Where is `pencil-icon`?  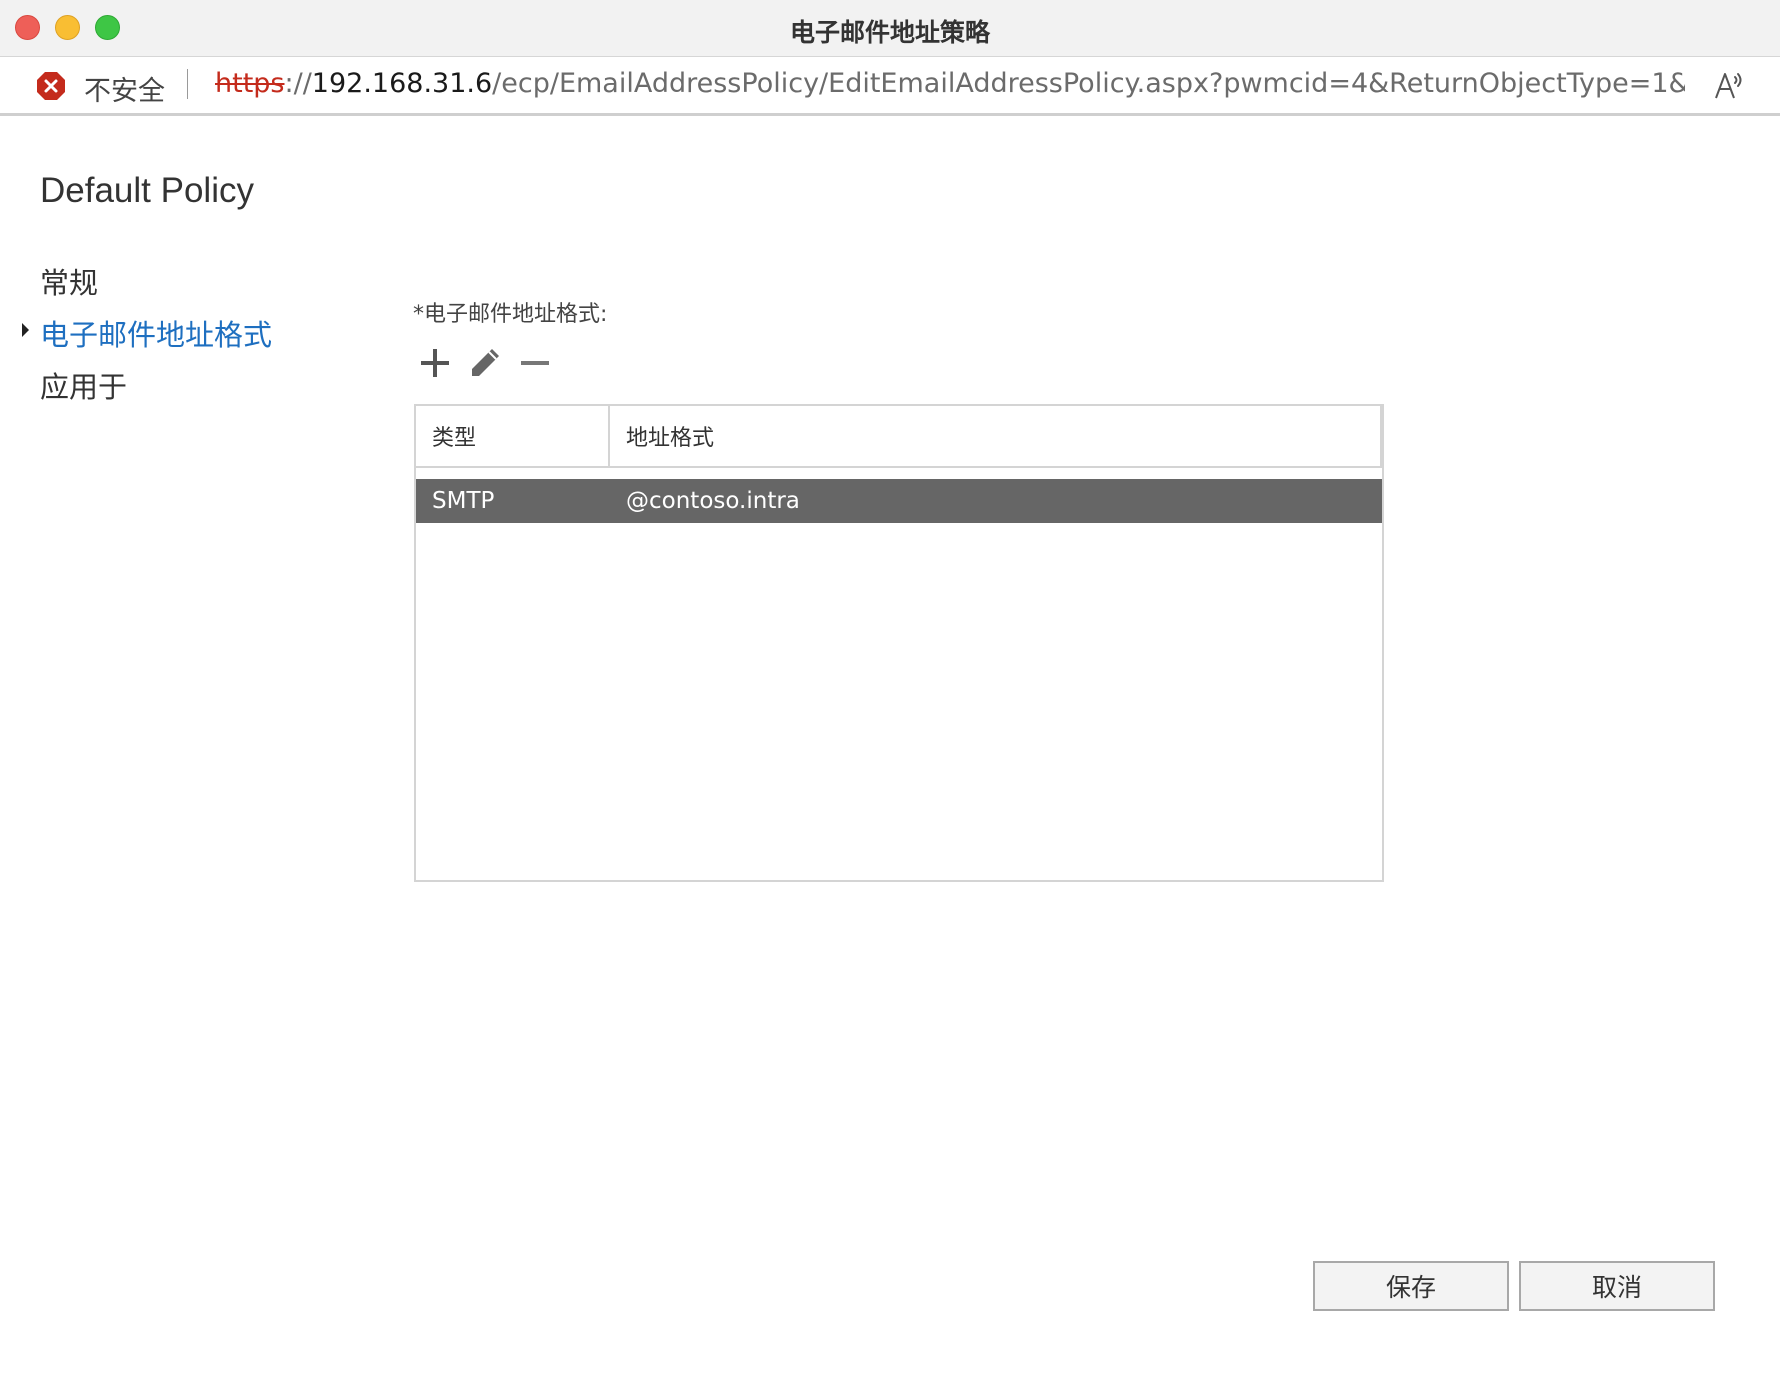 pencil-icon is located at coordinates (485, 362).